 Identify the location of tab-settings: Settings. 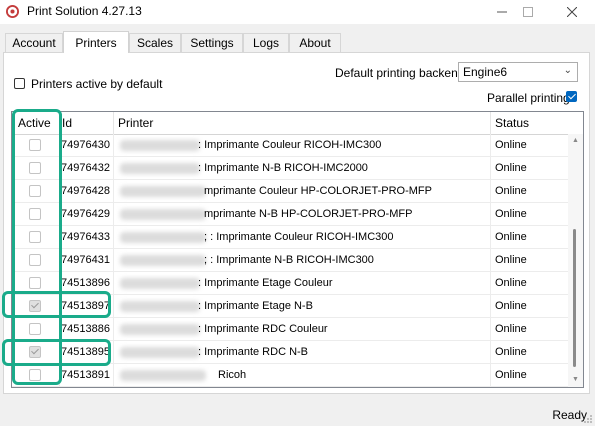
(212, 42).